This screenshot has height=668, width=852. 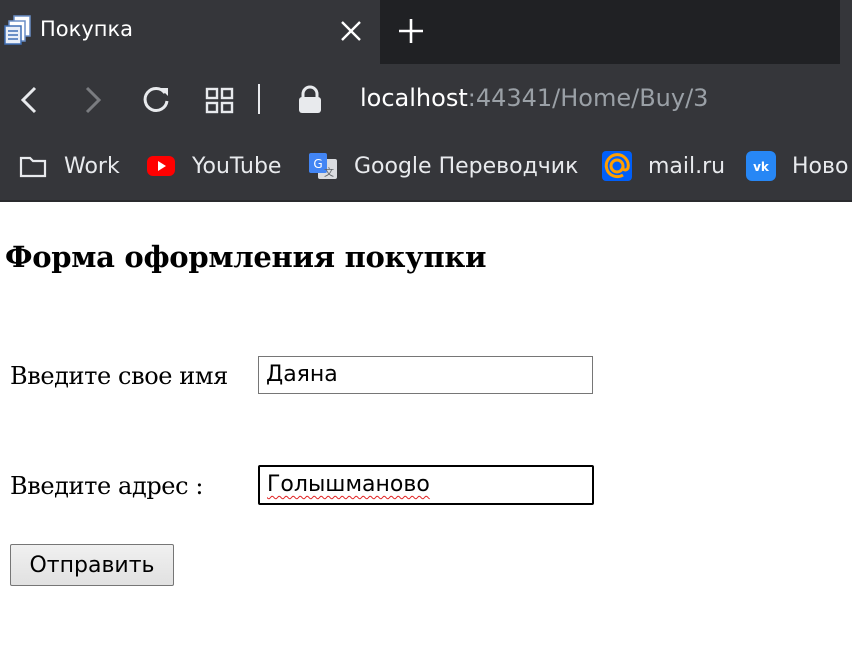 What do you see at coordinates (156, 100) in the screenshot?
I see `reload-icon` at bounding box center [156, 100].